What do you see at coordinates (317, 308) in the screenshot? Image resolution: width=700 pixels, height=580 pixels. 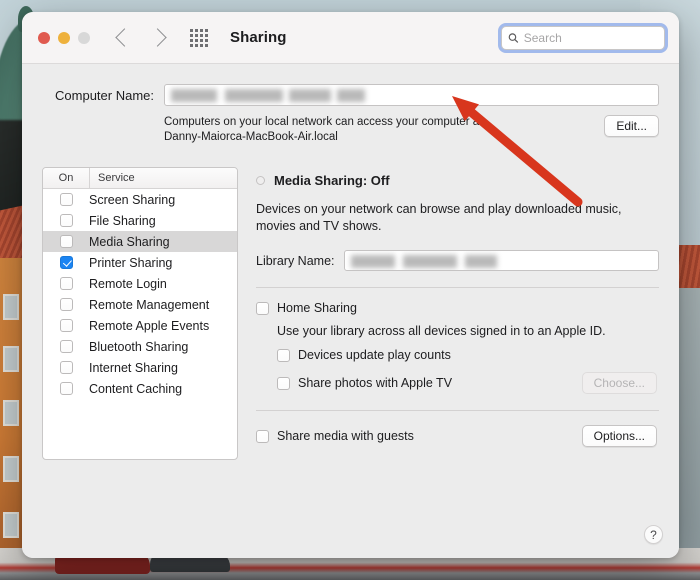 I see `home-sharing-label: Home Sharing` at bounding box center [317, 308].